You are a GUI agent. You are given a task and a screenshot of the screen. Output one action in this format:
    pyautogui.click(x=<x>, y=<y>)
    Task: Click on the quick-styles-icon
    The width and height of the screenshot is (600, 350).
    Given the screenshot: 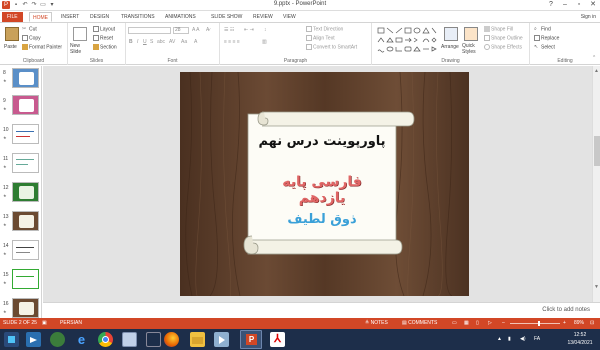 What is the action you would take?
    pyautogui.click(x=471, y=34)
    